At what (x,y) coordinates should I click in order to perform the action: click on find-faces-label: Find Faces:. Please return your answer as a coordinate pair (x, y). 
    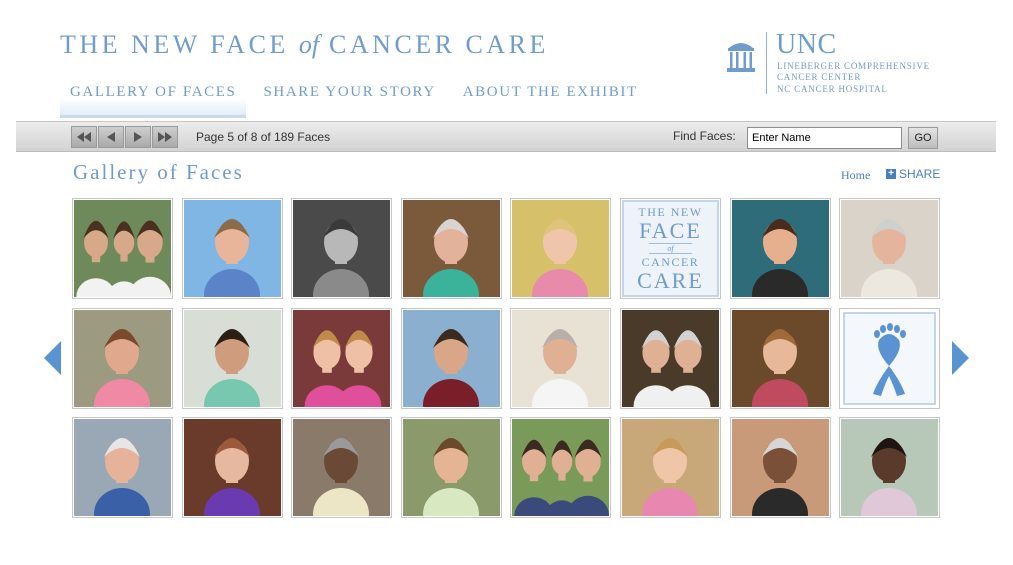
    Looking at the image, I should click on (704, 136).